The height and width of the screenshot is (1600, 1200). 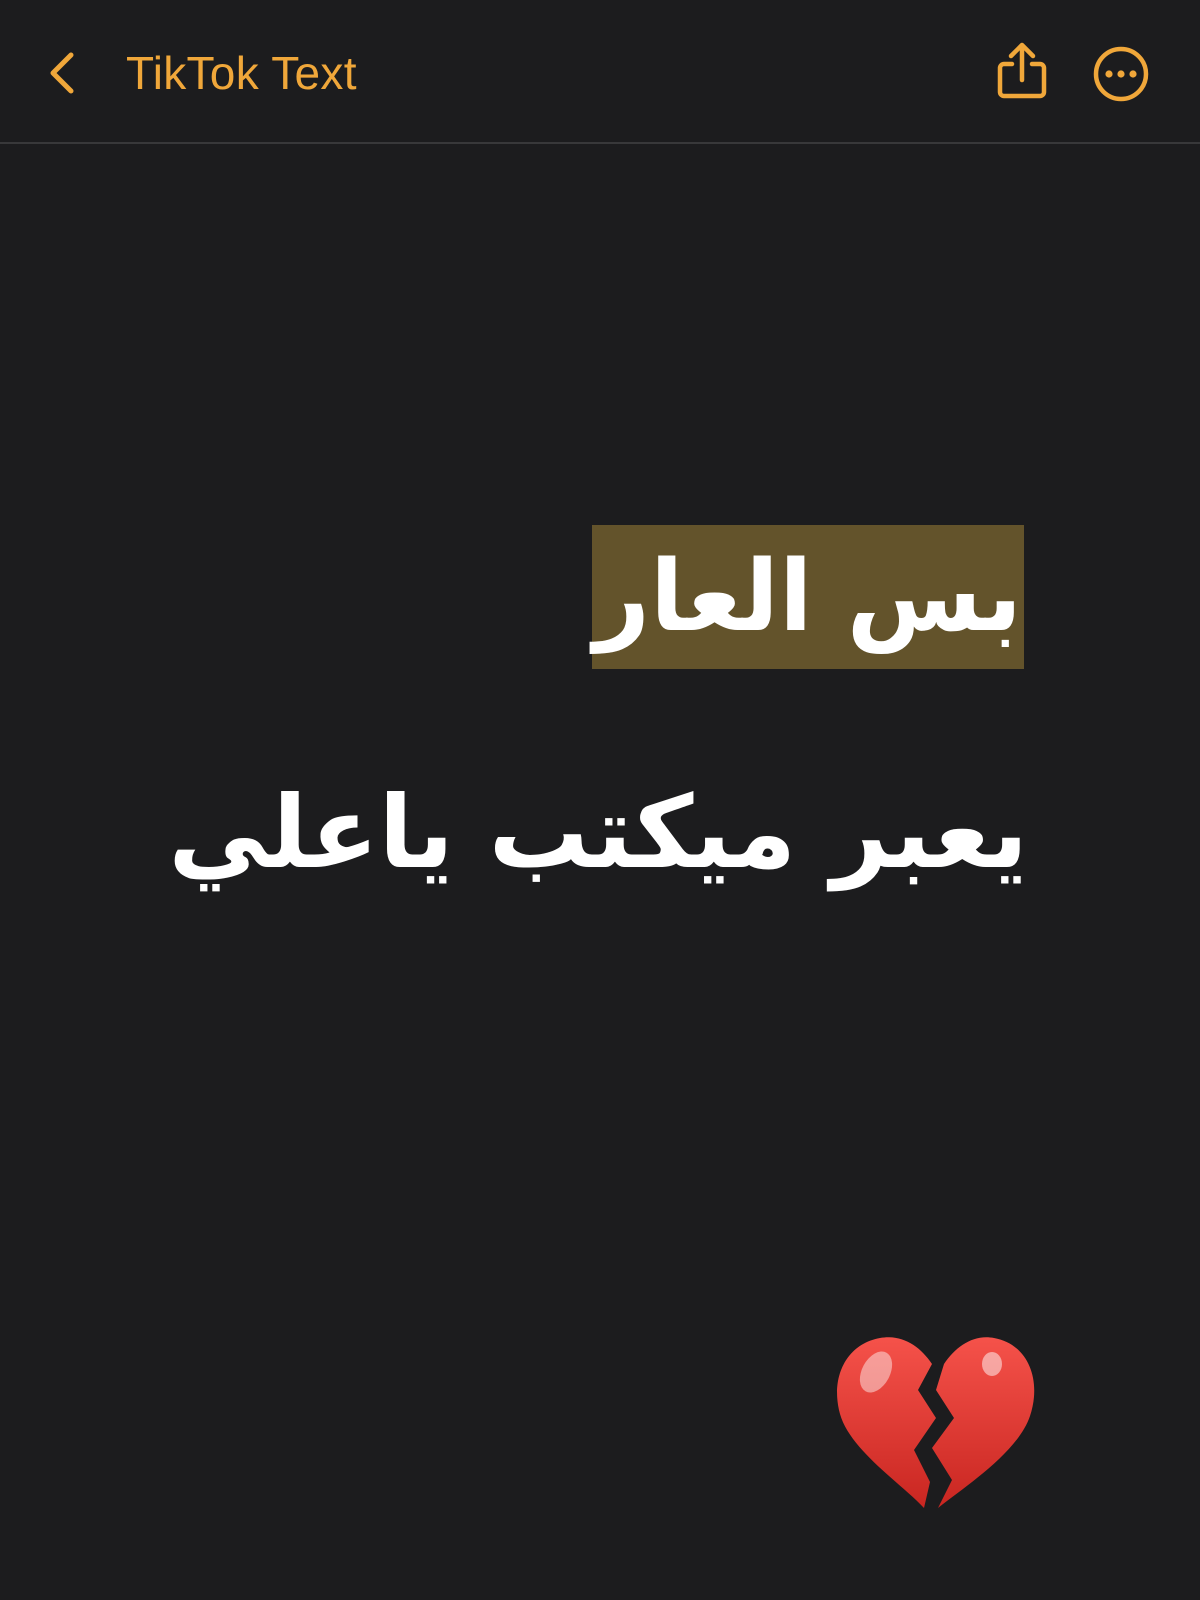 I want to click on share-button, so click(x=1022, y=71).